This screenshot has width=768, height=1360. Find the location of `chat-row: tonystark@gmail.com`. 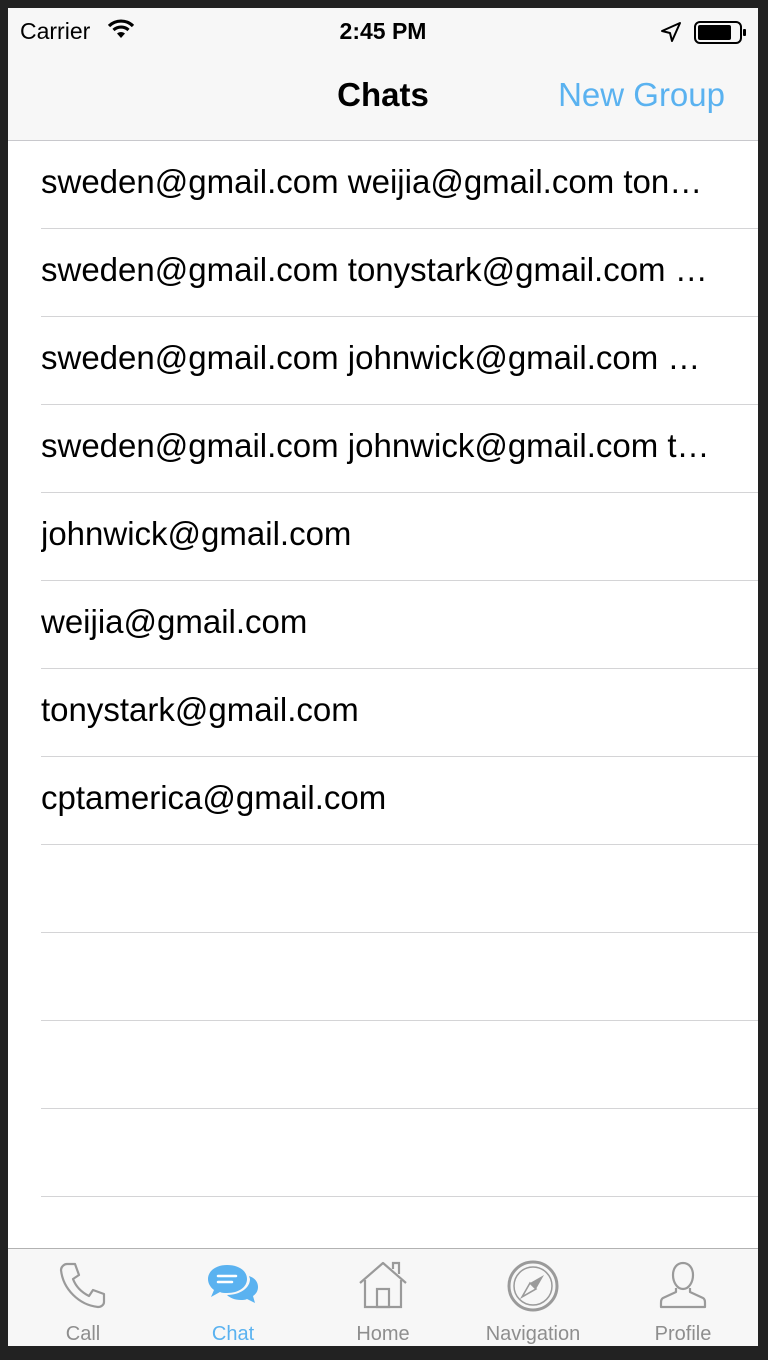

chat-row: tonystark@gmail.com is located at coordinates (383, 713).